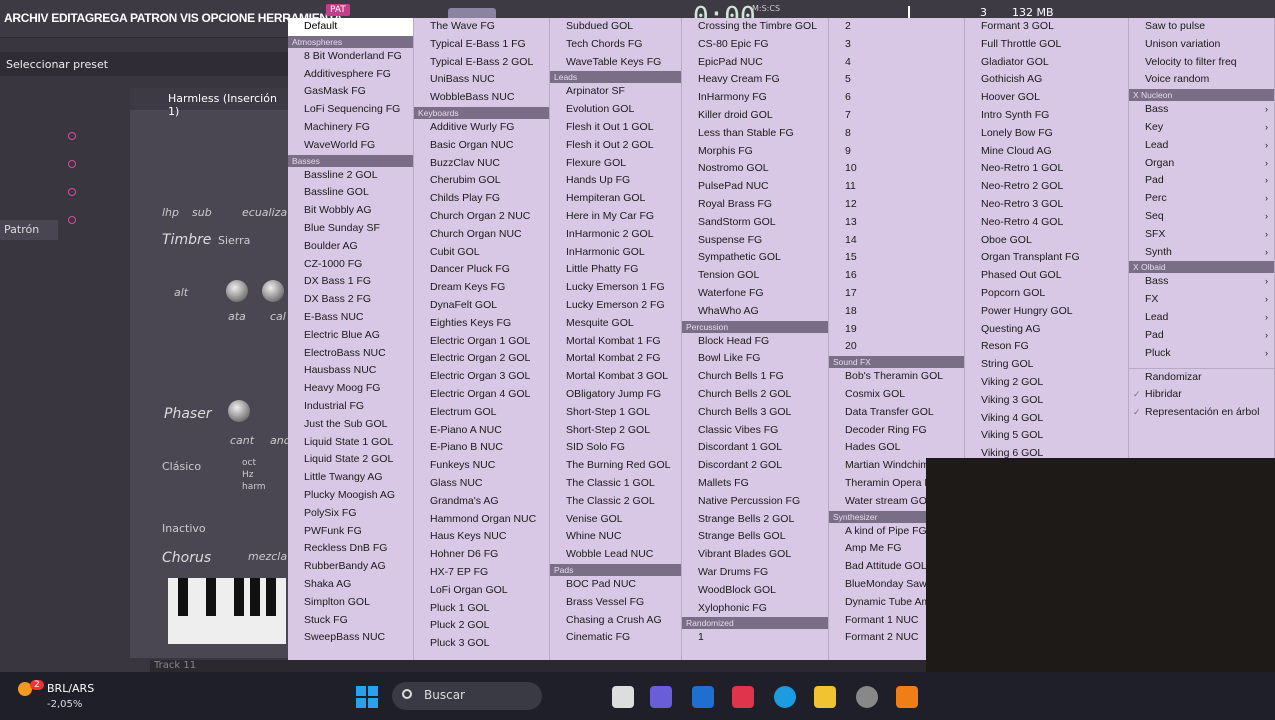  Describe the element at coordinates (481, 217) in the screenshot. I see `menu-item: Church Organ 2 NUC` at that location.